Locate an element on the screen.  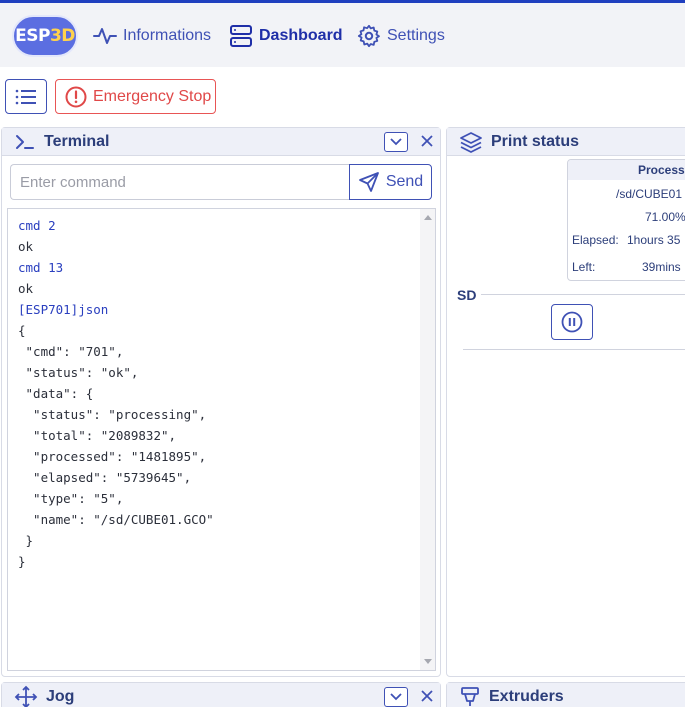
move-icon is located at coordinates (26, 696).